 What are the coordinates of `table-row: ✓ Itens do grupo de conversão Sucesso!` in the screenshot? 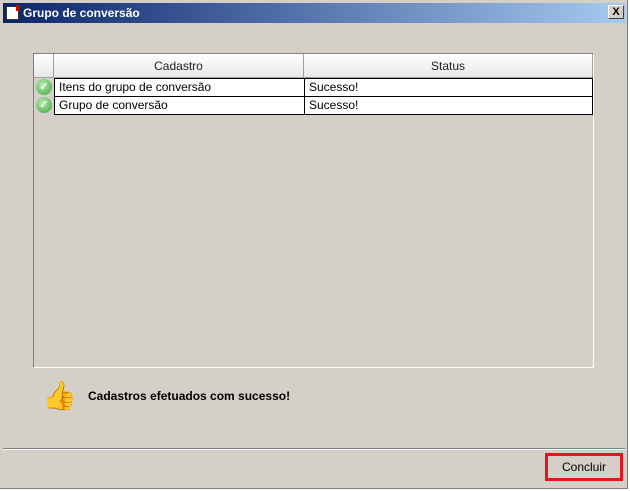 It's located at (313, 87).